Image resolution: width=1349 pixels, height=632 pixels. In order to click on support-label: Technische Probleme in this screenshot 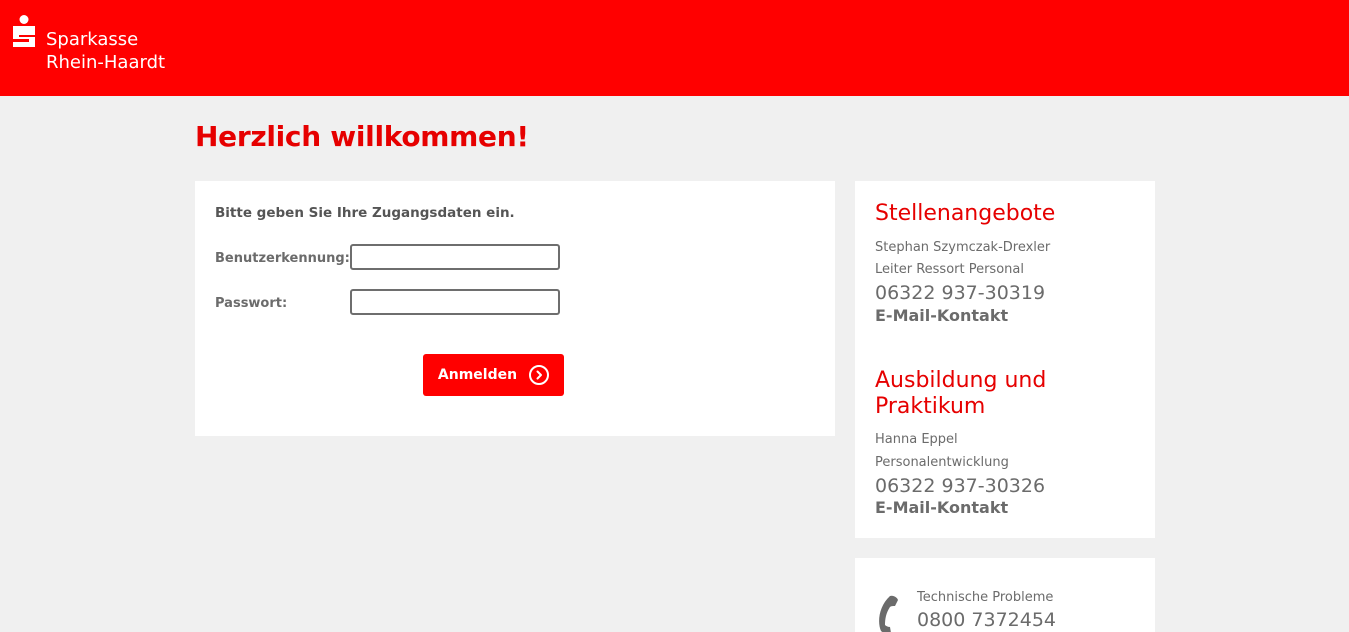, I will do `click(985, 597)`.